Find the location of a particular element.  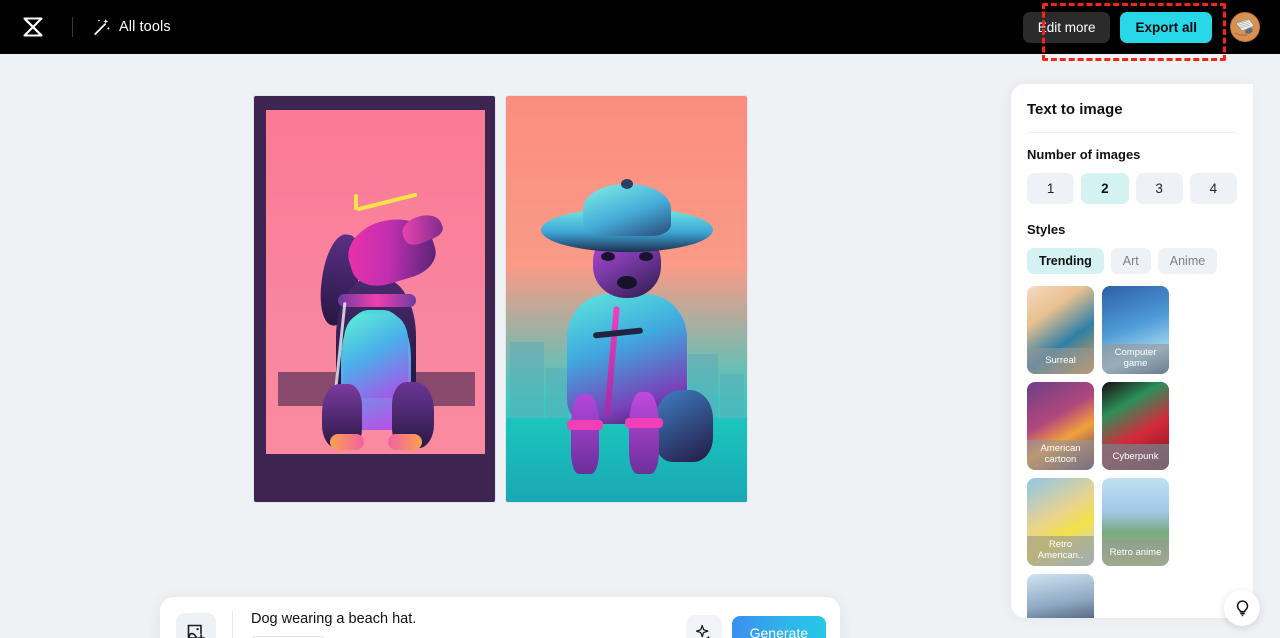

style-card-oil-painting-anime: Oil painting anime is located at coordinates (1060, 596).